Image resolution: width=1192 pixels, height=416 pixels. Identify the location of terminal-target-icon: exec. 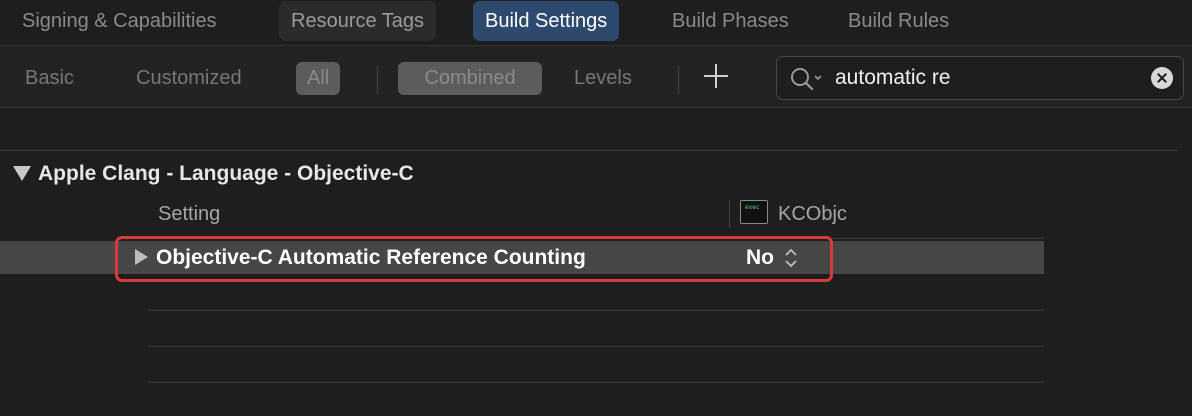
(754, 212).